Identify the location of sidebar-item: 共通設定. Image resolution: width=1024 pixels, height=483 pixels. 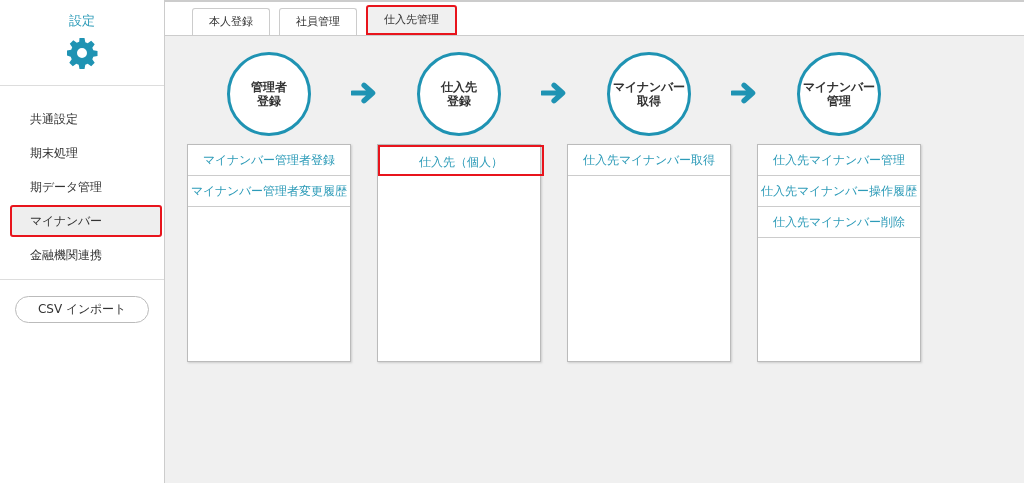
(86, 119).